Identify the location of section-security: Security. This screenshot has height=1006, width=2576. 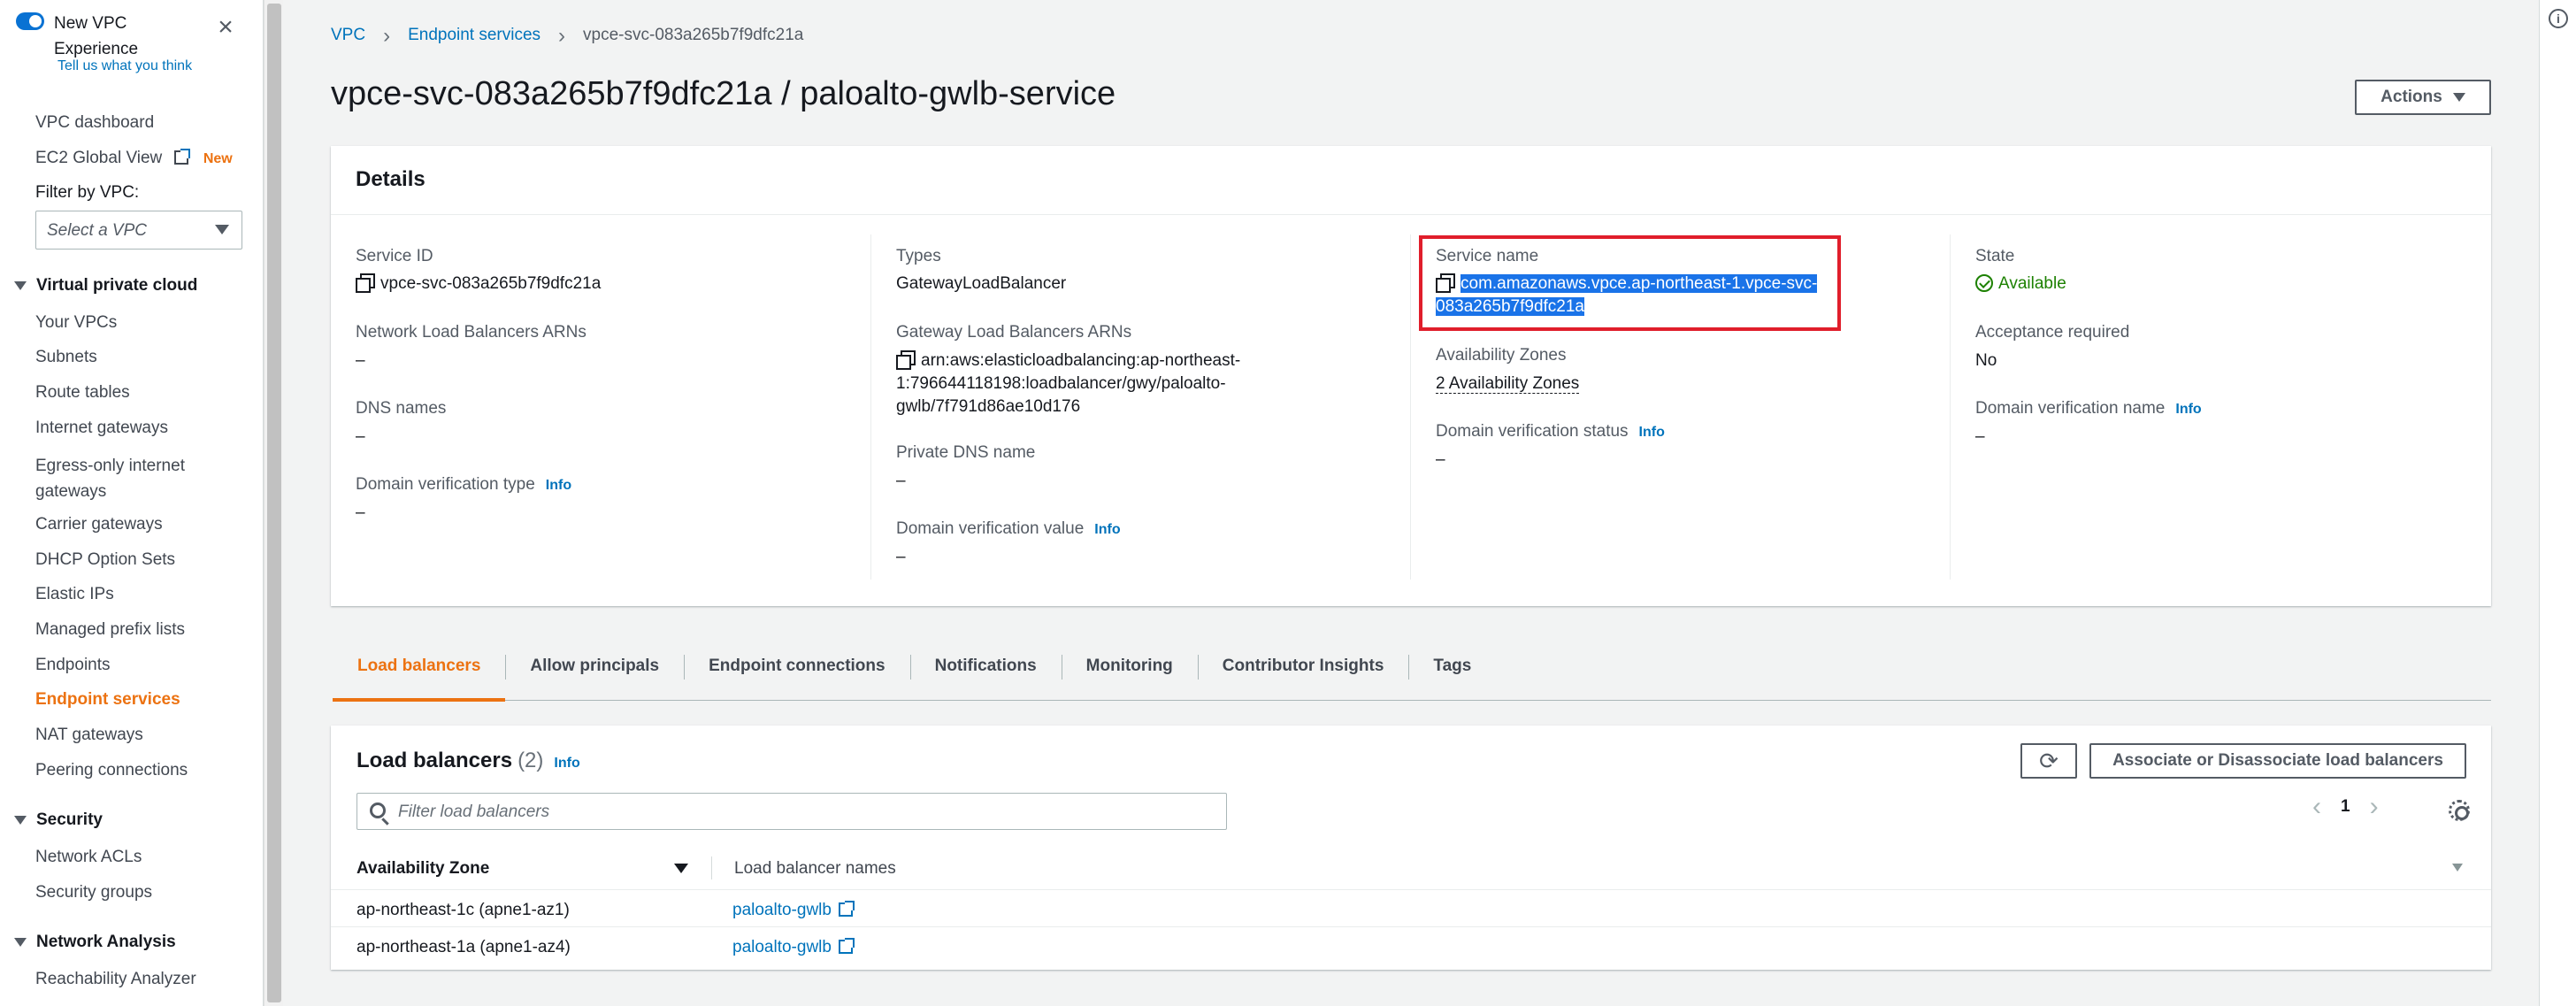
(58, 820).